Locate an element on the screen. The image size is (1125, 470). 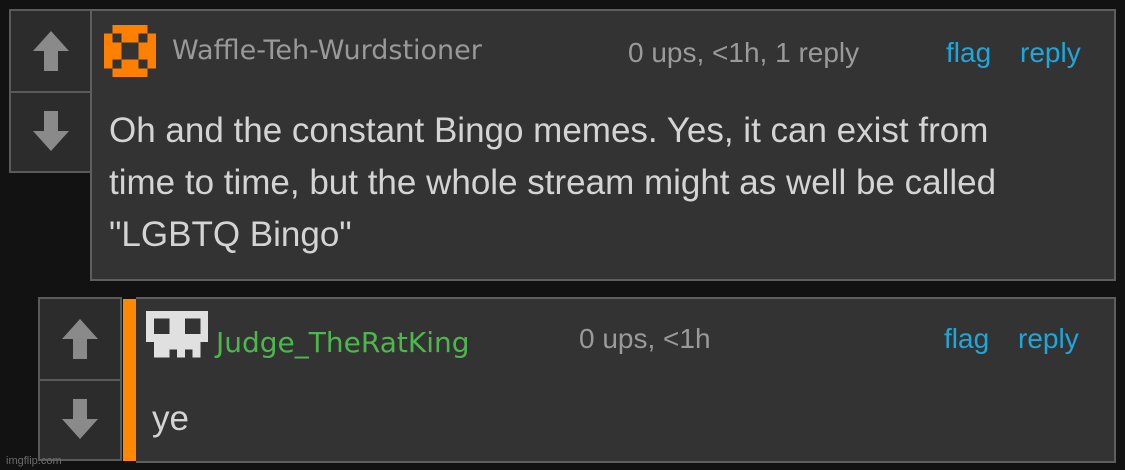
watermark: imgflip.com is located at coordinates (34, 461).